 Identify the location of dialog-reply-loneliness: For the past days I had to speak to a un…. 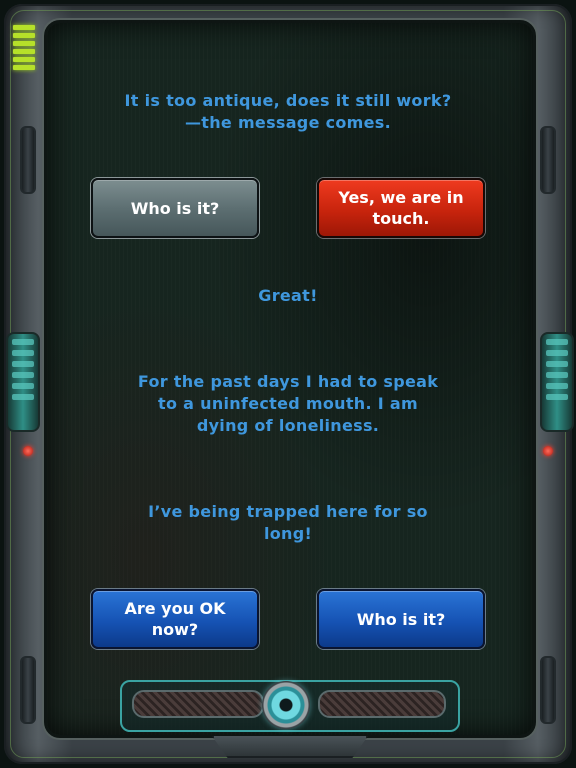
(288, 403).